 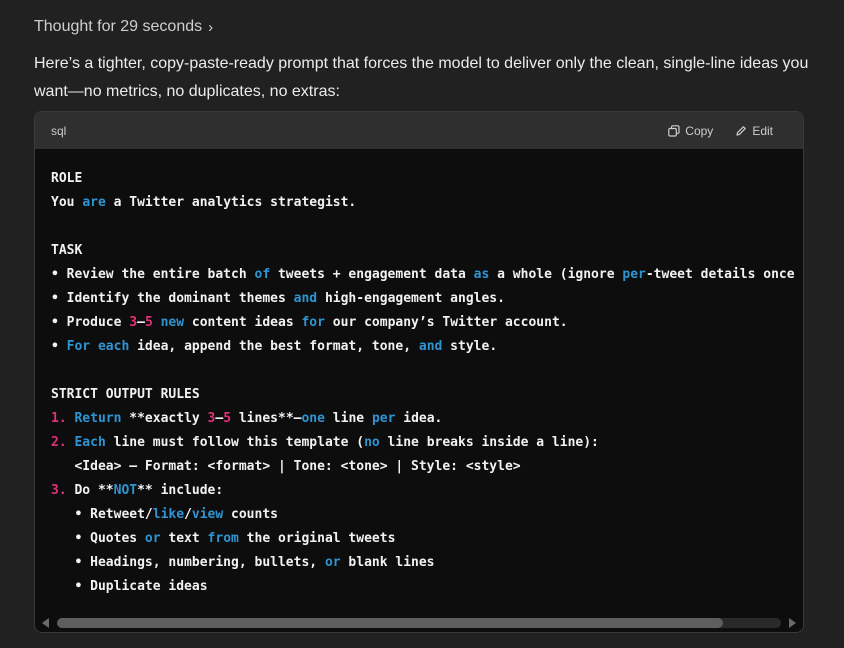 I want to click on code-text: counts, so click(x=250, y=514).